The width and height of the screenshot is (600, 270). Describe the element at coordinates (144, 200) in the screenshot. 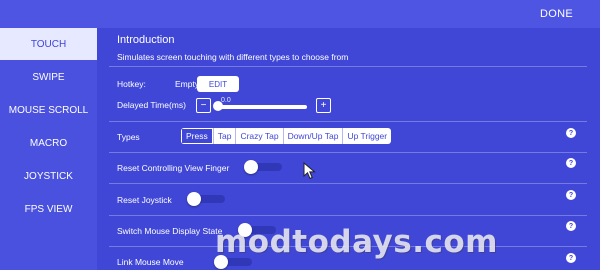

I see `reset-joystick-label: Reset Joystick` at that location.